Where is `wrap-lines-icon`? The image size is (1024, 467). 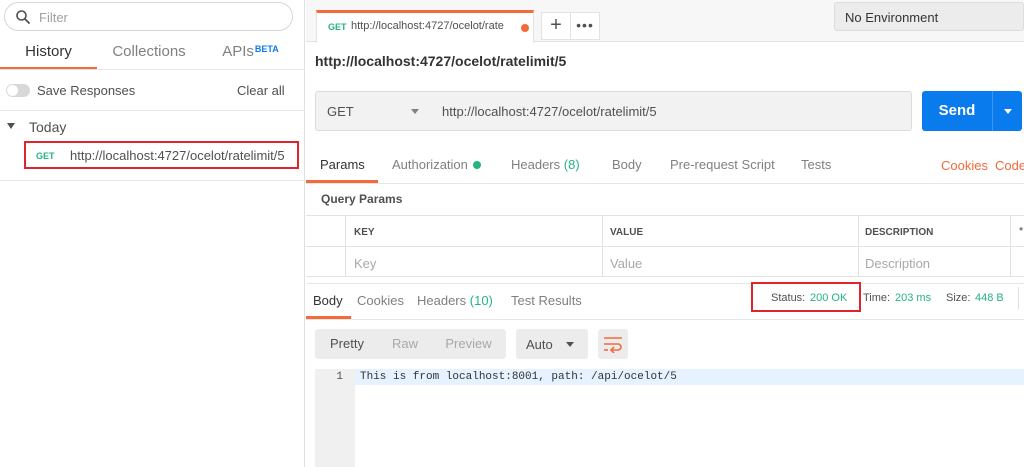
wrap-lines-icon is located at coordinates (613, 345).